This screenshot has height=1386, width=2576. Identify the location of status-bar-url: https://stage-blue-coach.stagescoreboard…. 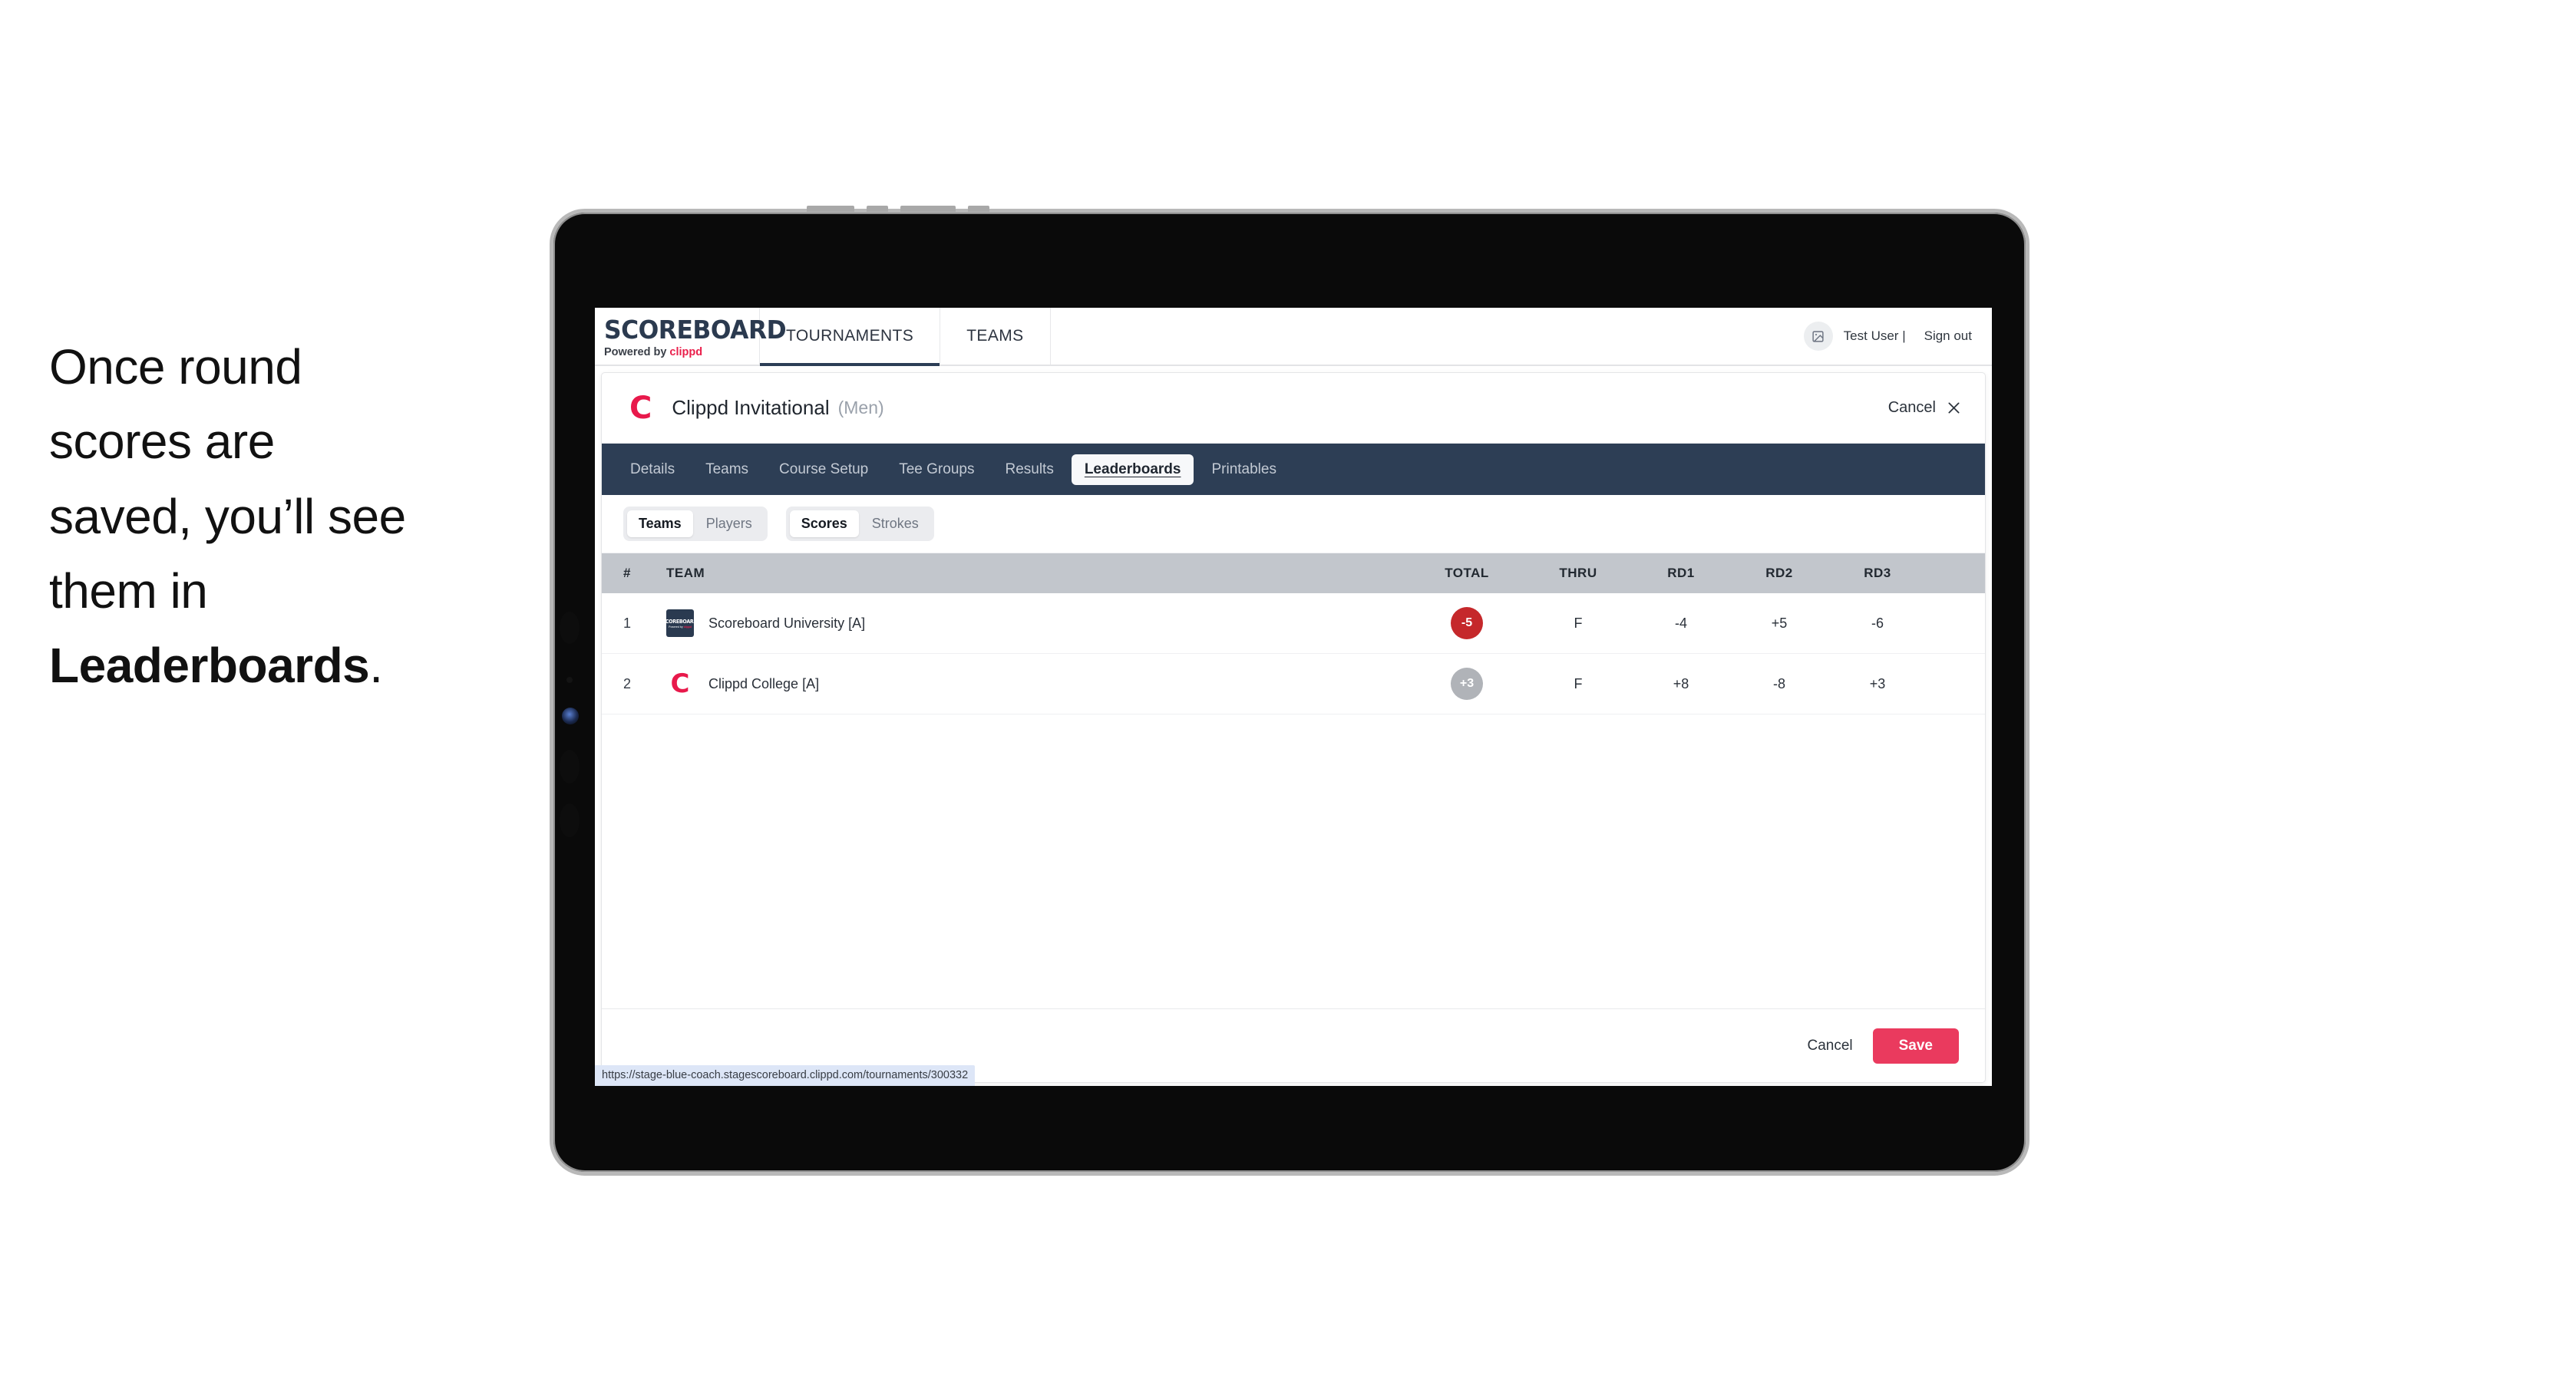
(785, 1075).